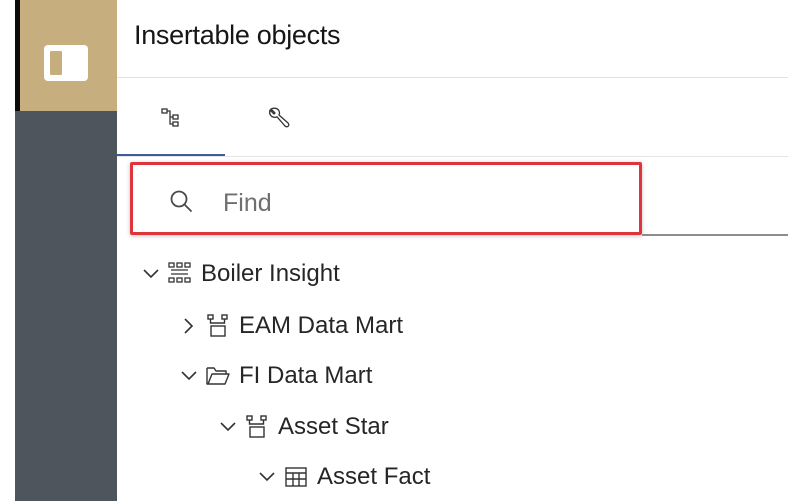 The height and width of the screenshot is (501, 788). I want to click on tree-item-label: Boiler Insight, so click(270, 273).